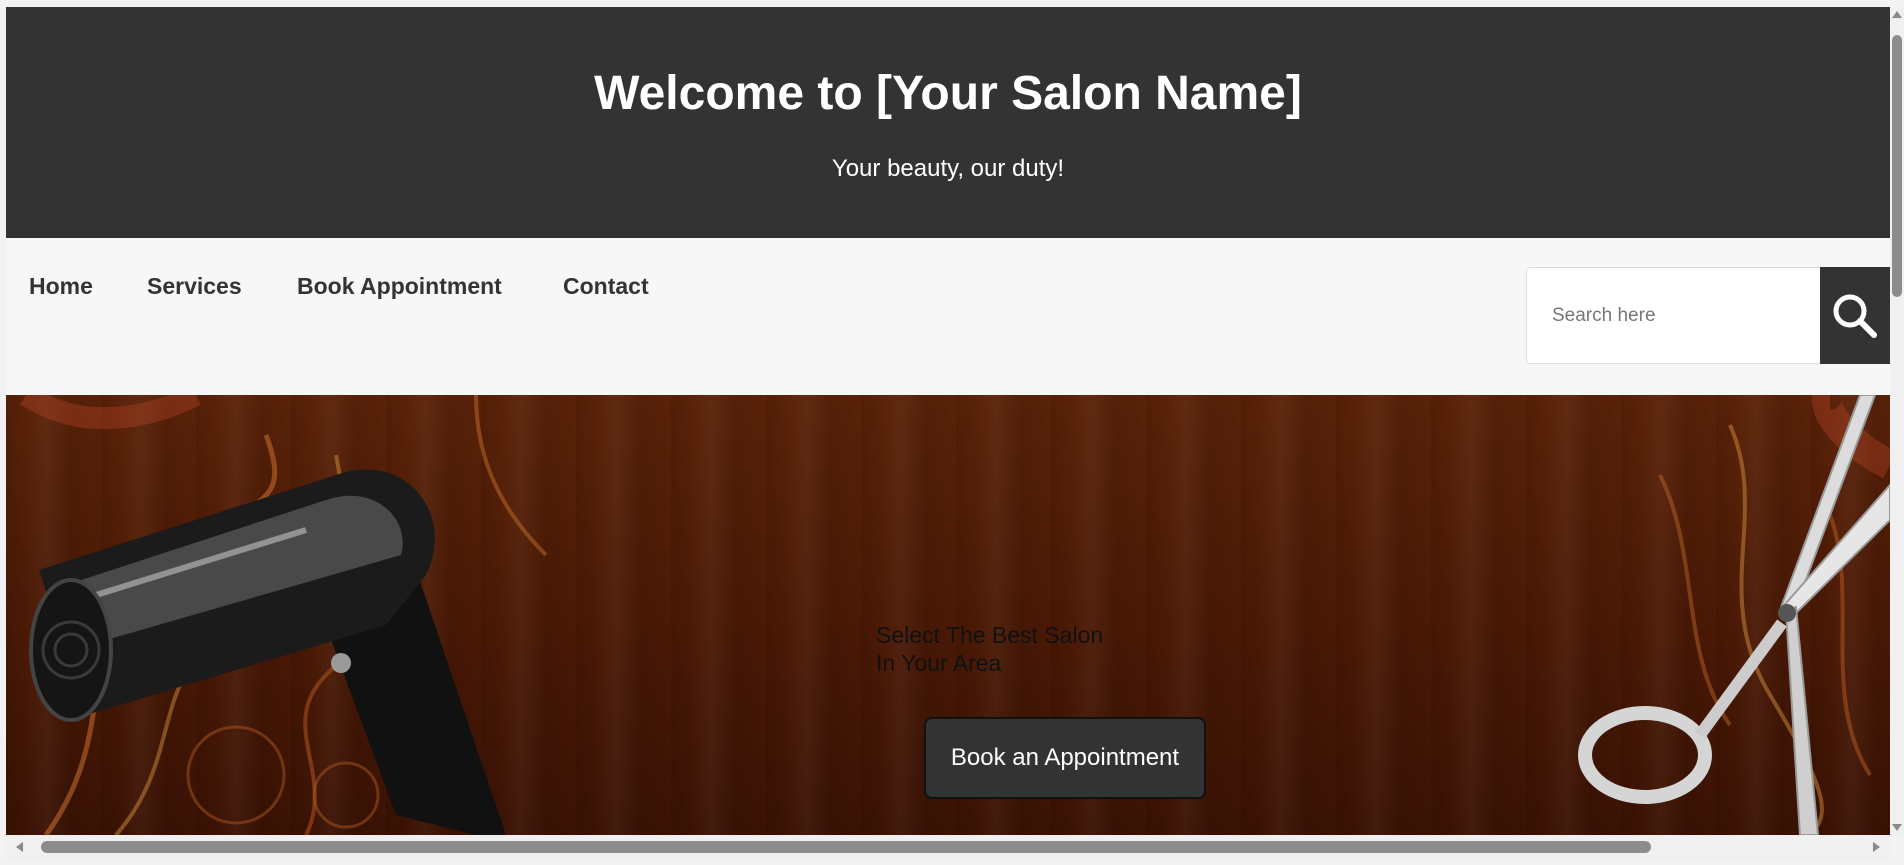  What do you see at coordinates (1897, 827) in the screenshot?
I see `scroll-down-arrow-icon` at bounding box center [1897, 827].